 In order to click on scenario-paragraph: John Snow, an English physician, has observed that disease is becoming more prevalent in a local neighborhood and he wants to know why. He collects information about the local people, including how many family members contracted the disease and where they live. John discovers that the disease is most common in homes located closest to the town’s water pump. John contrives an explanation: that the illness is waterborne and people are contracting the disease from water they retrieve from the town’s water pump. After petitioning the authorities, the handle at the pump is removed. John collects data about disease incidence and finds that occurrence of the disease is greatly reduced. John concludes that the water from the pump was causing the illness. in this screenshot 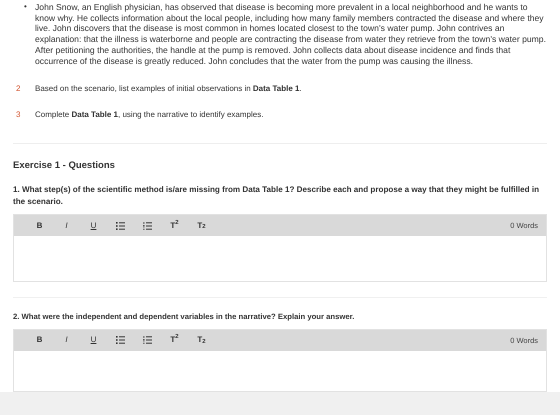, I will do `click(291, 34)`.